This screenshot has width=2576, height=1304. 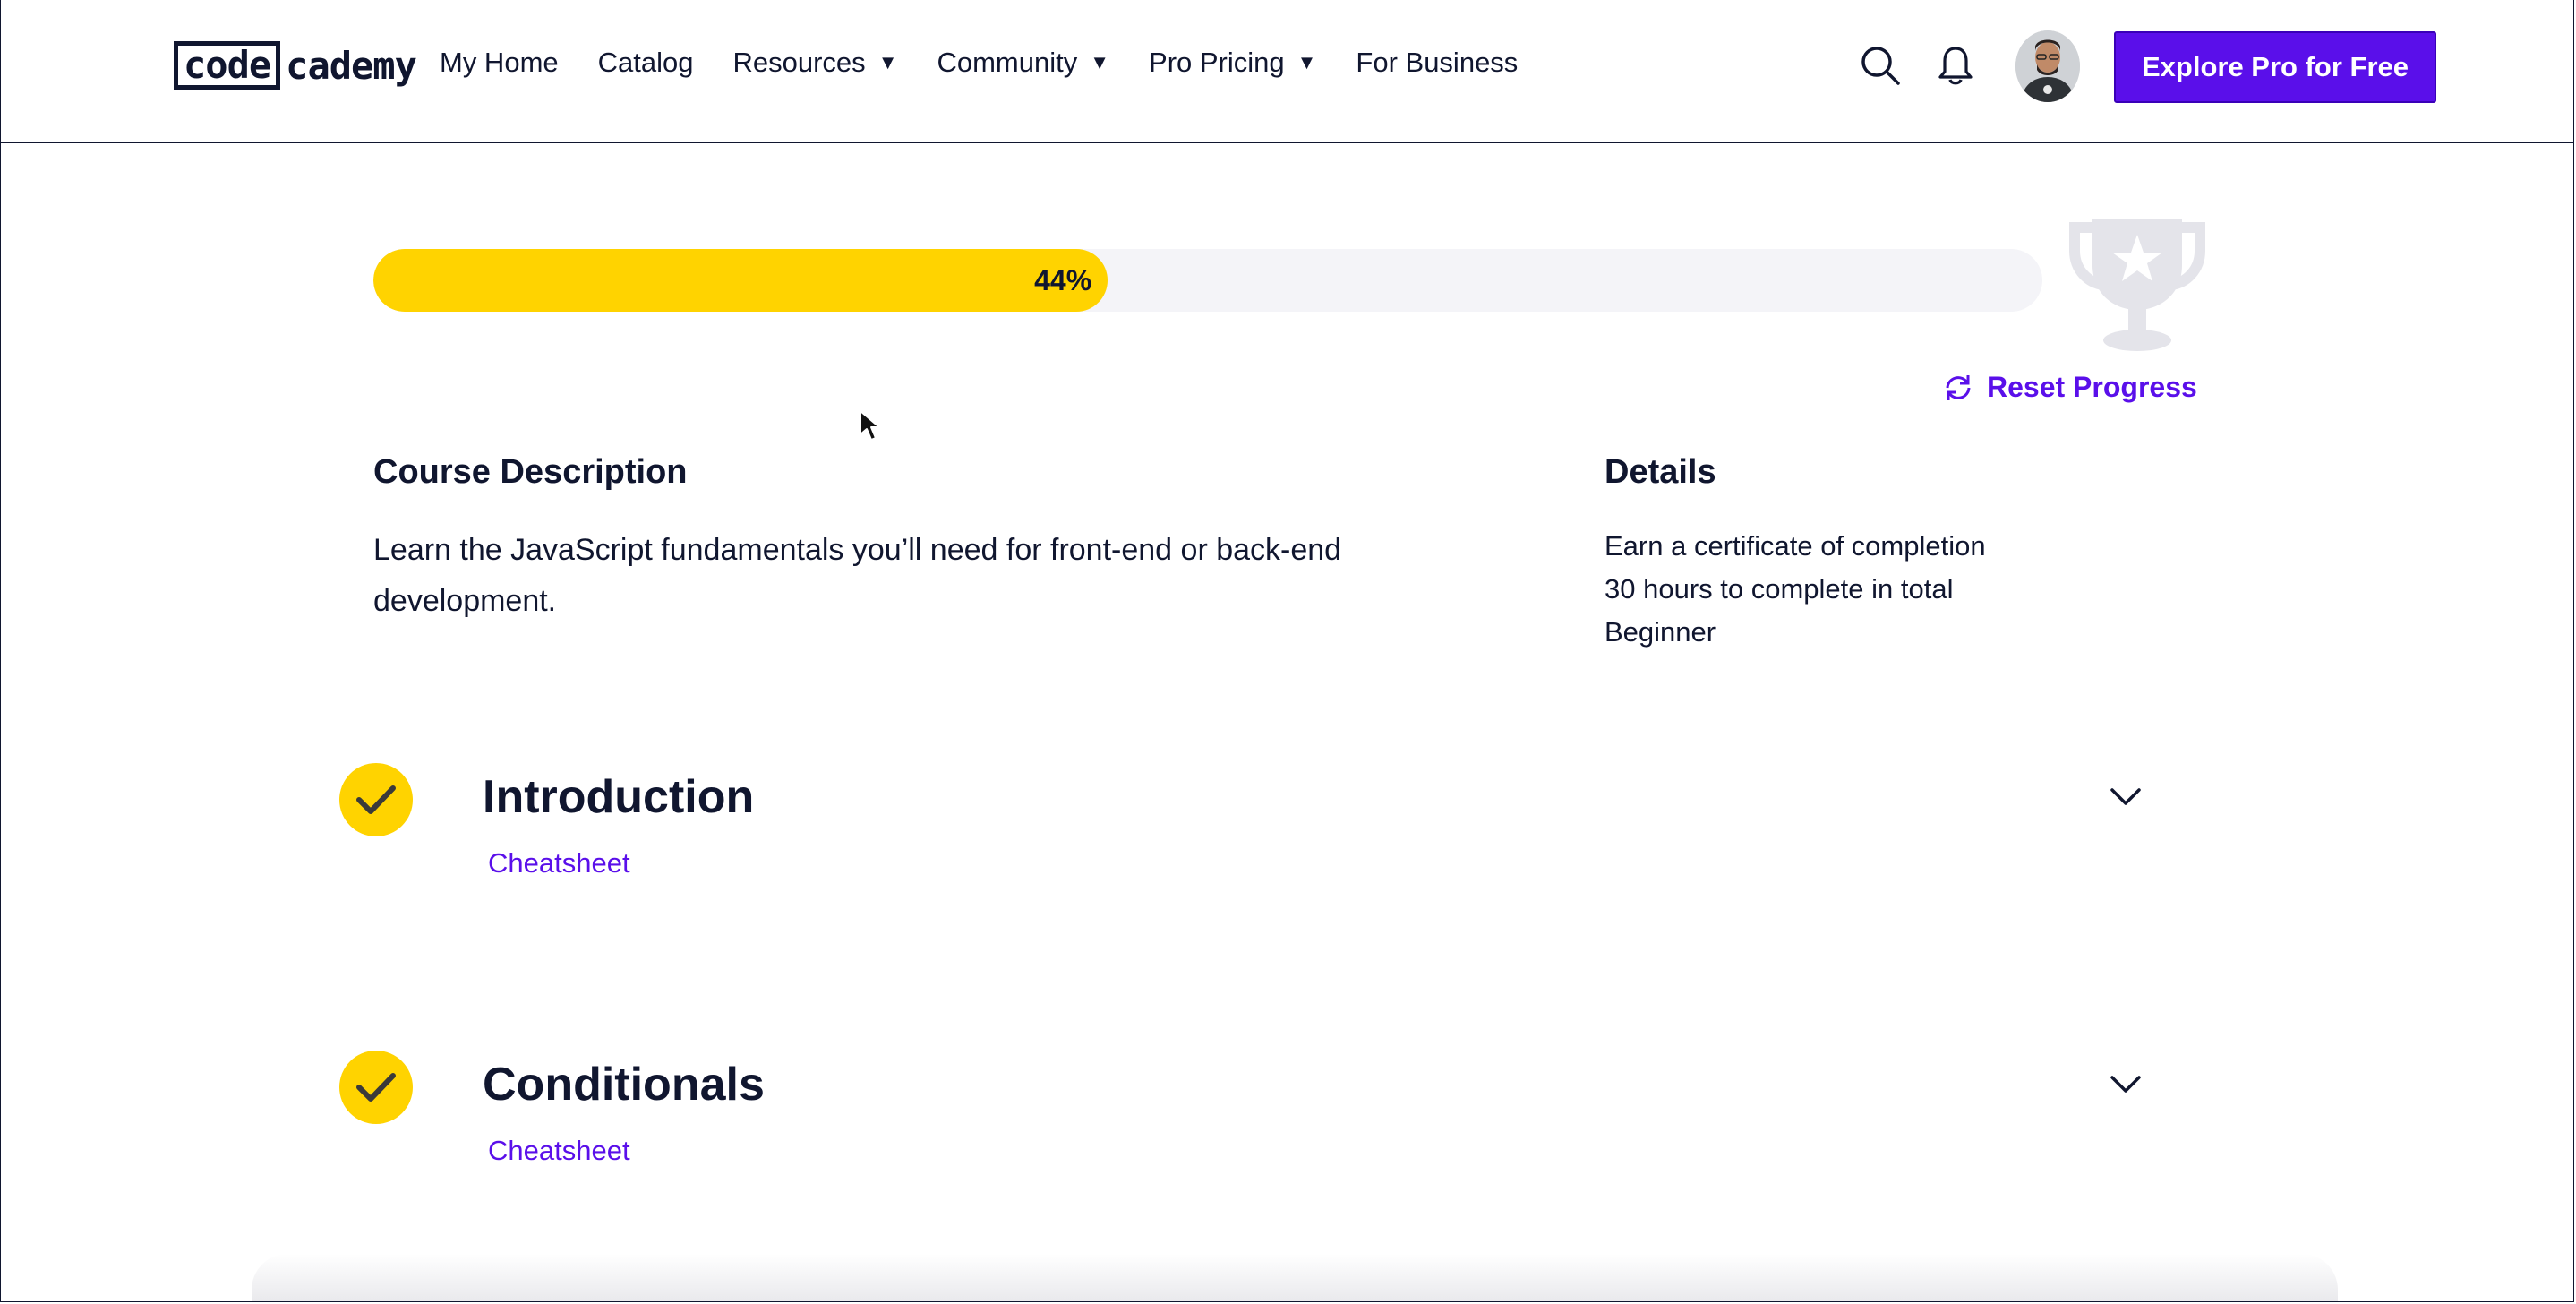 I want to click on search-icon, so click(x=1881, y=65).